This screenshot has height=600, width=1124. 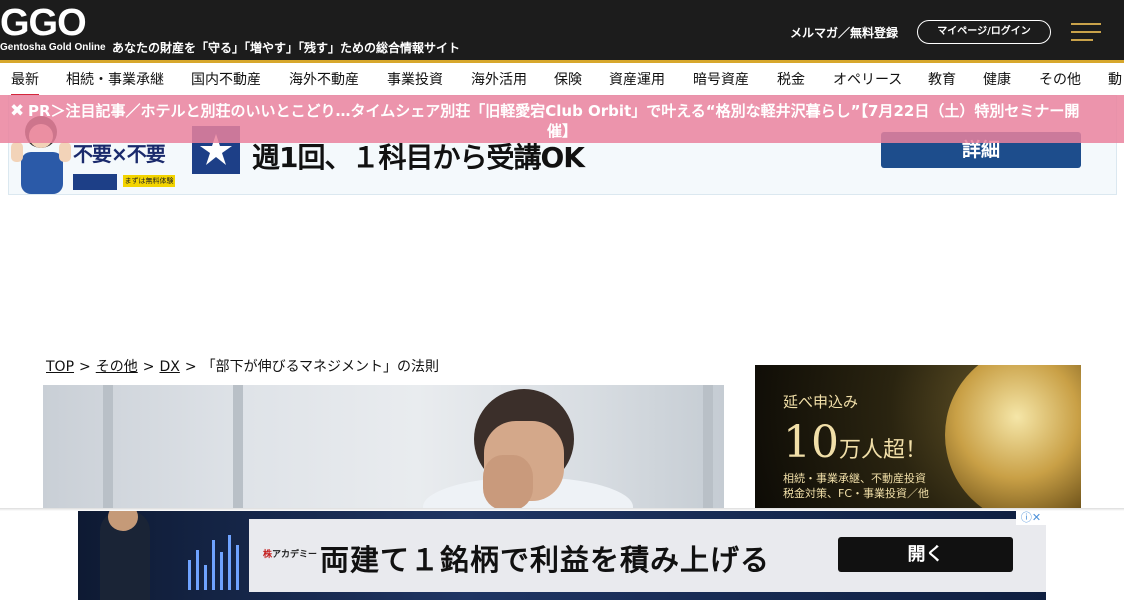 I want to click on sidebar-ad-categories: 相続・事業承継、不動産投資 税金対策、FC・事業投資／他, so click(x=856, y=486).